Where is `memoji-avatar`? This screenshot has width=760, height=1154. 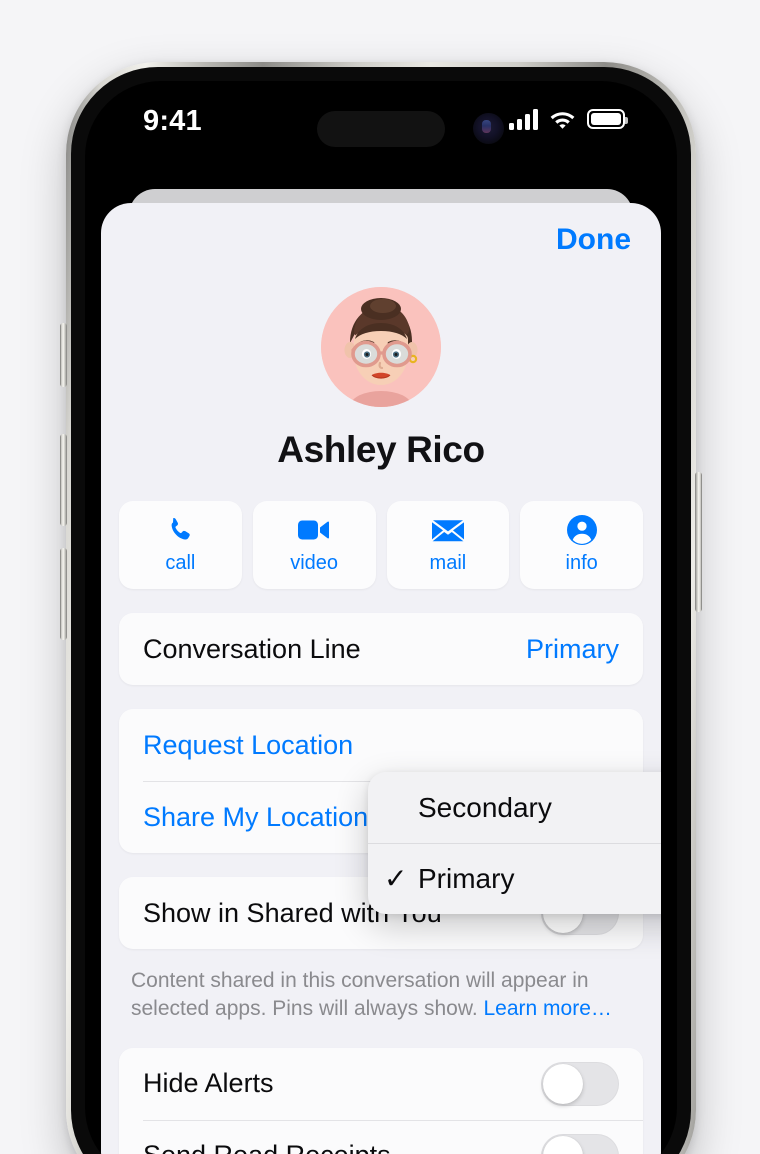 memoji-avatar is located at coordinates (381, 347).